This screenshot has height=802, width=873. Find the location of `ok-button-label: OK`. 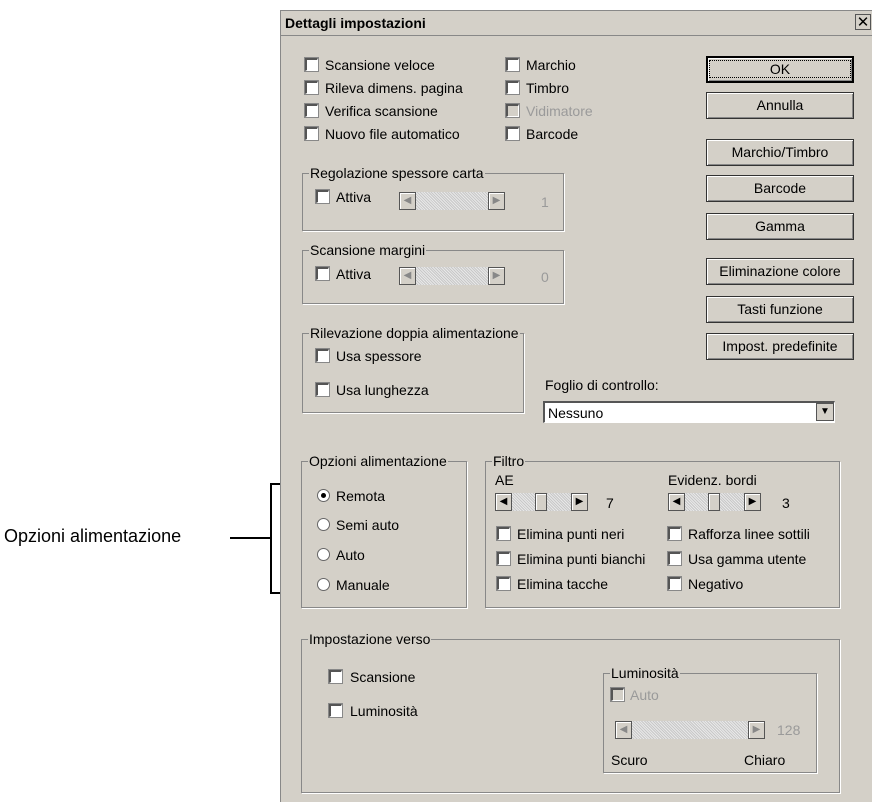

ok-button-label: OK is located at coordinates (780, 69).